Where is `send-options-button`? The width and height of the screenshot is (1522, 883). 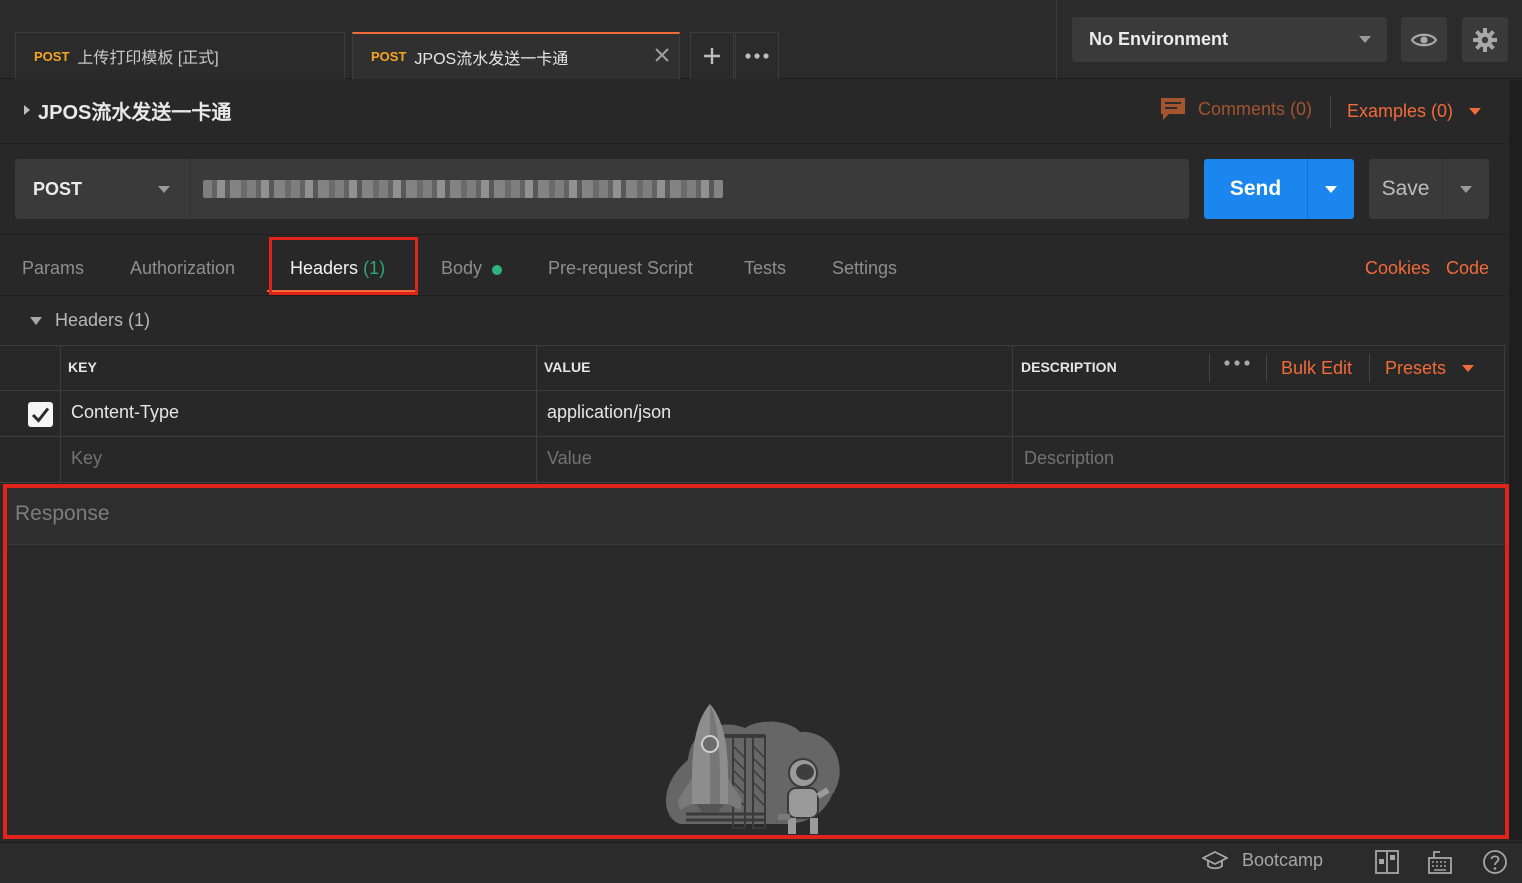 send-options-button is located at coordinates (1330, 189).